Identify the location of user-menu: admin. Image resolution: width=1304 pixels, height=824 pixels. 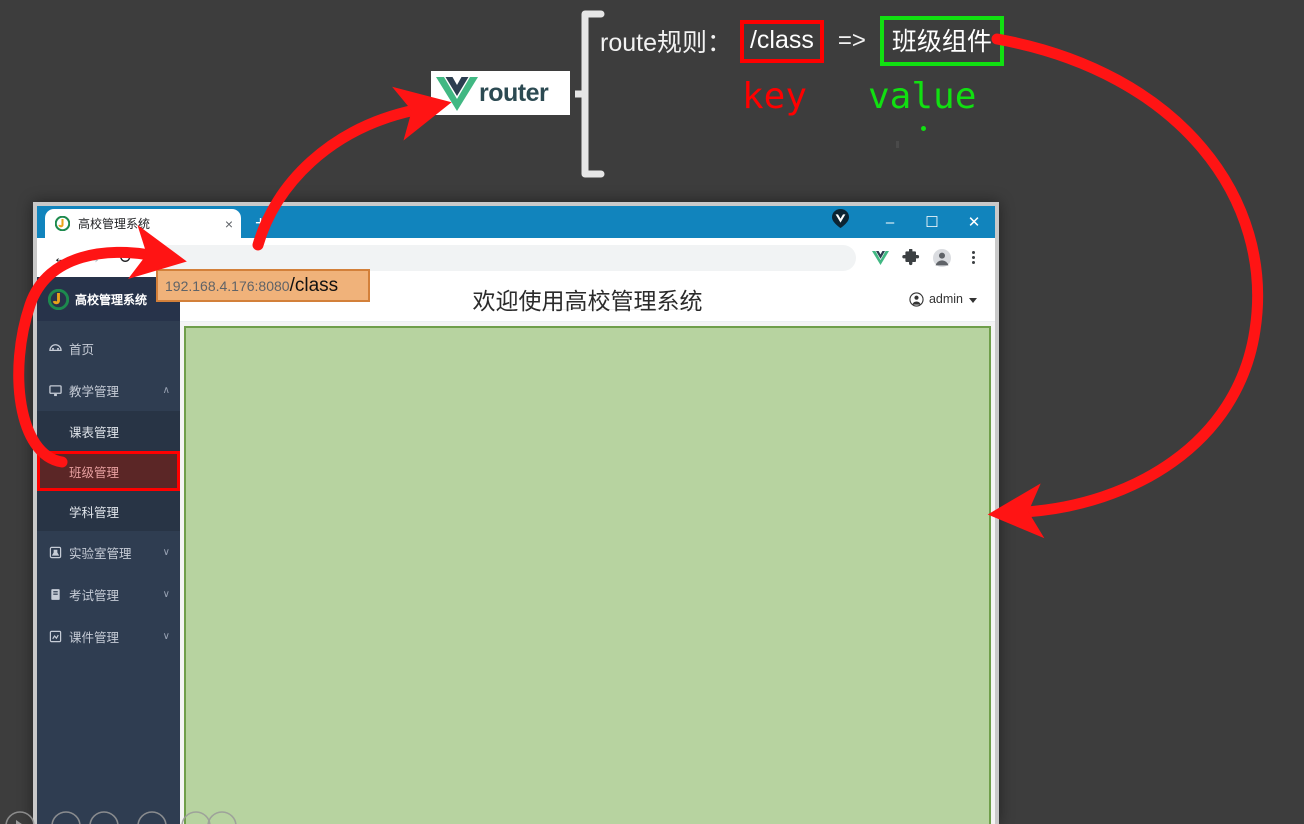
(943, 299).